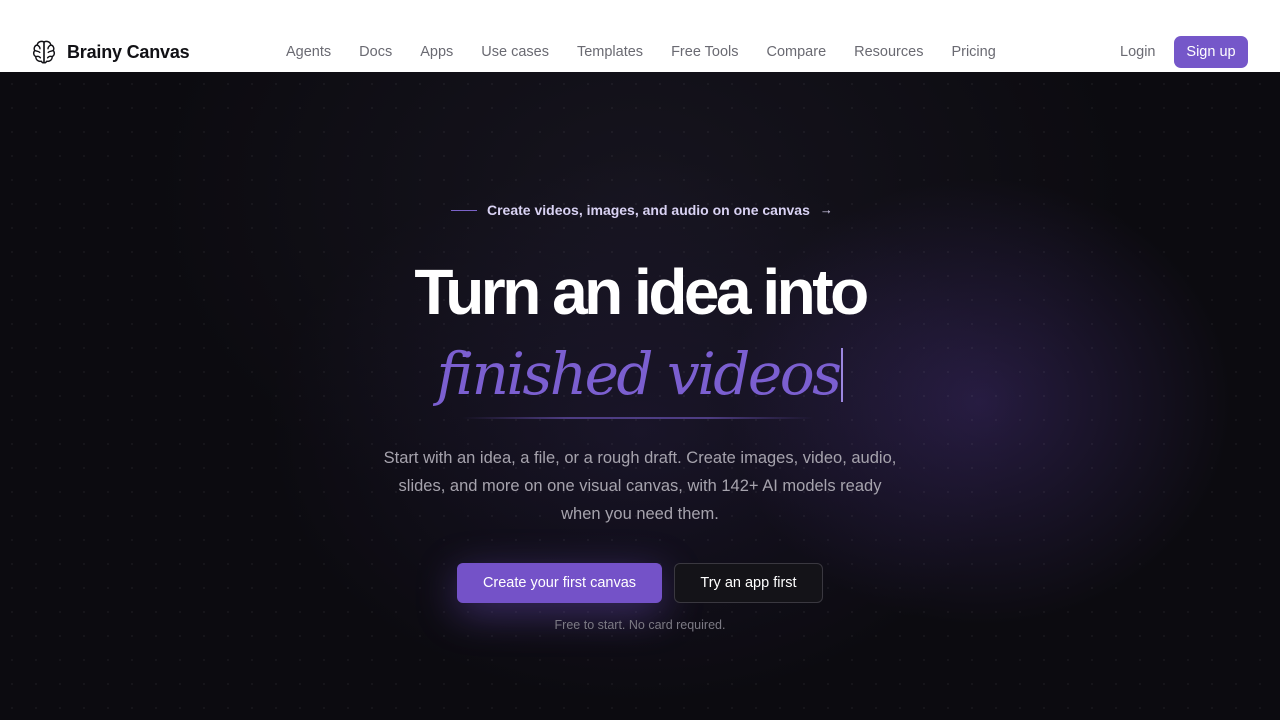 The height and width of the screenshot is (720, 1280). I want to click on brain-icon, so click(44, 52).